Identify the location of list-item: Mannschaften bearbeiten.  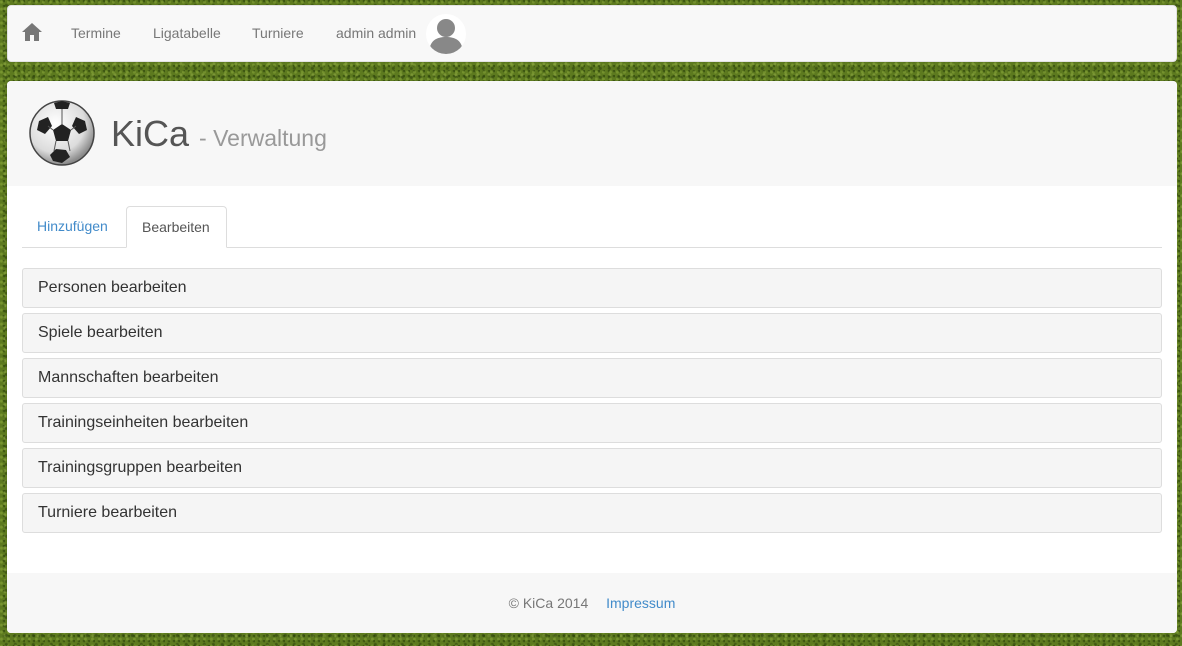
(592, 378).